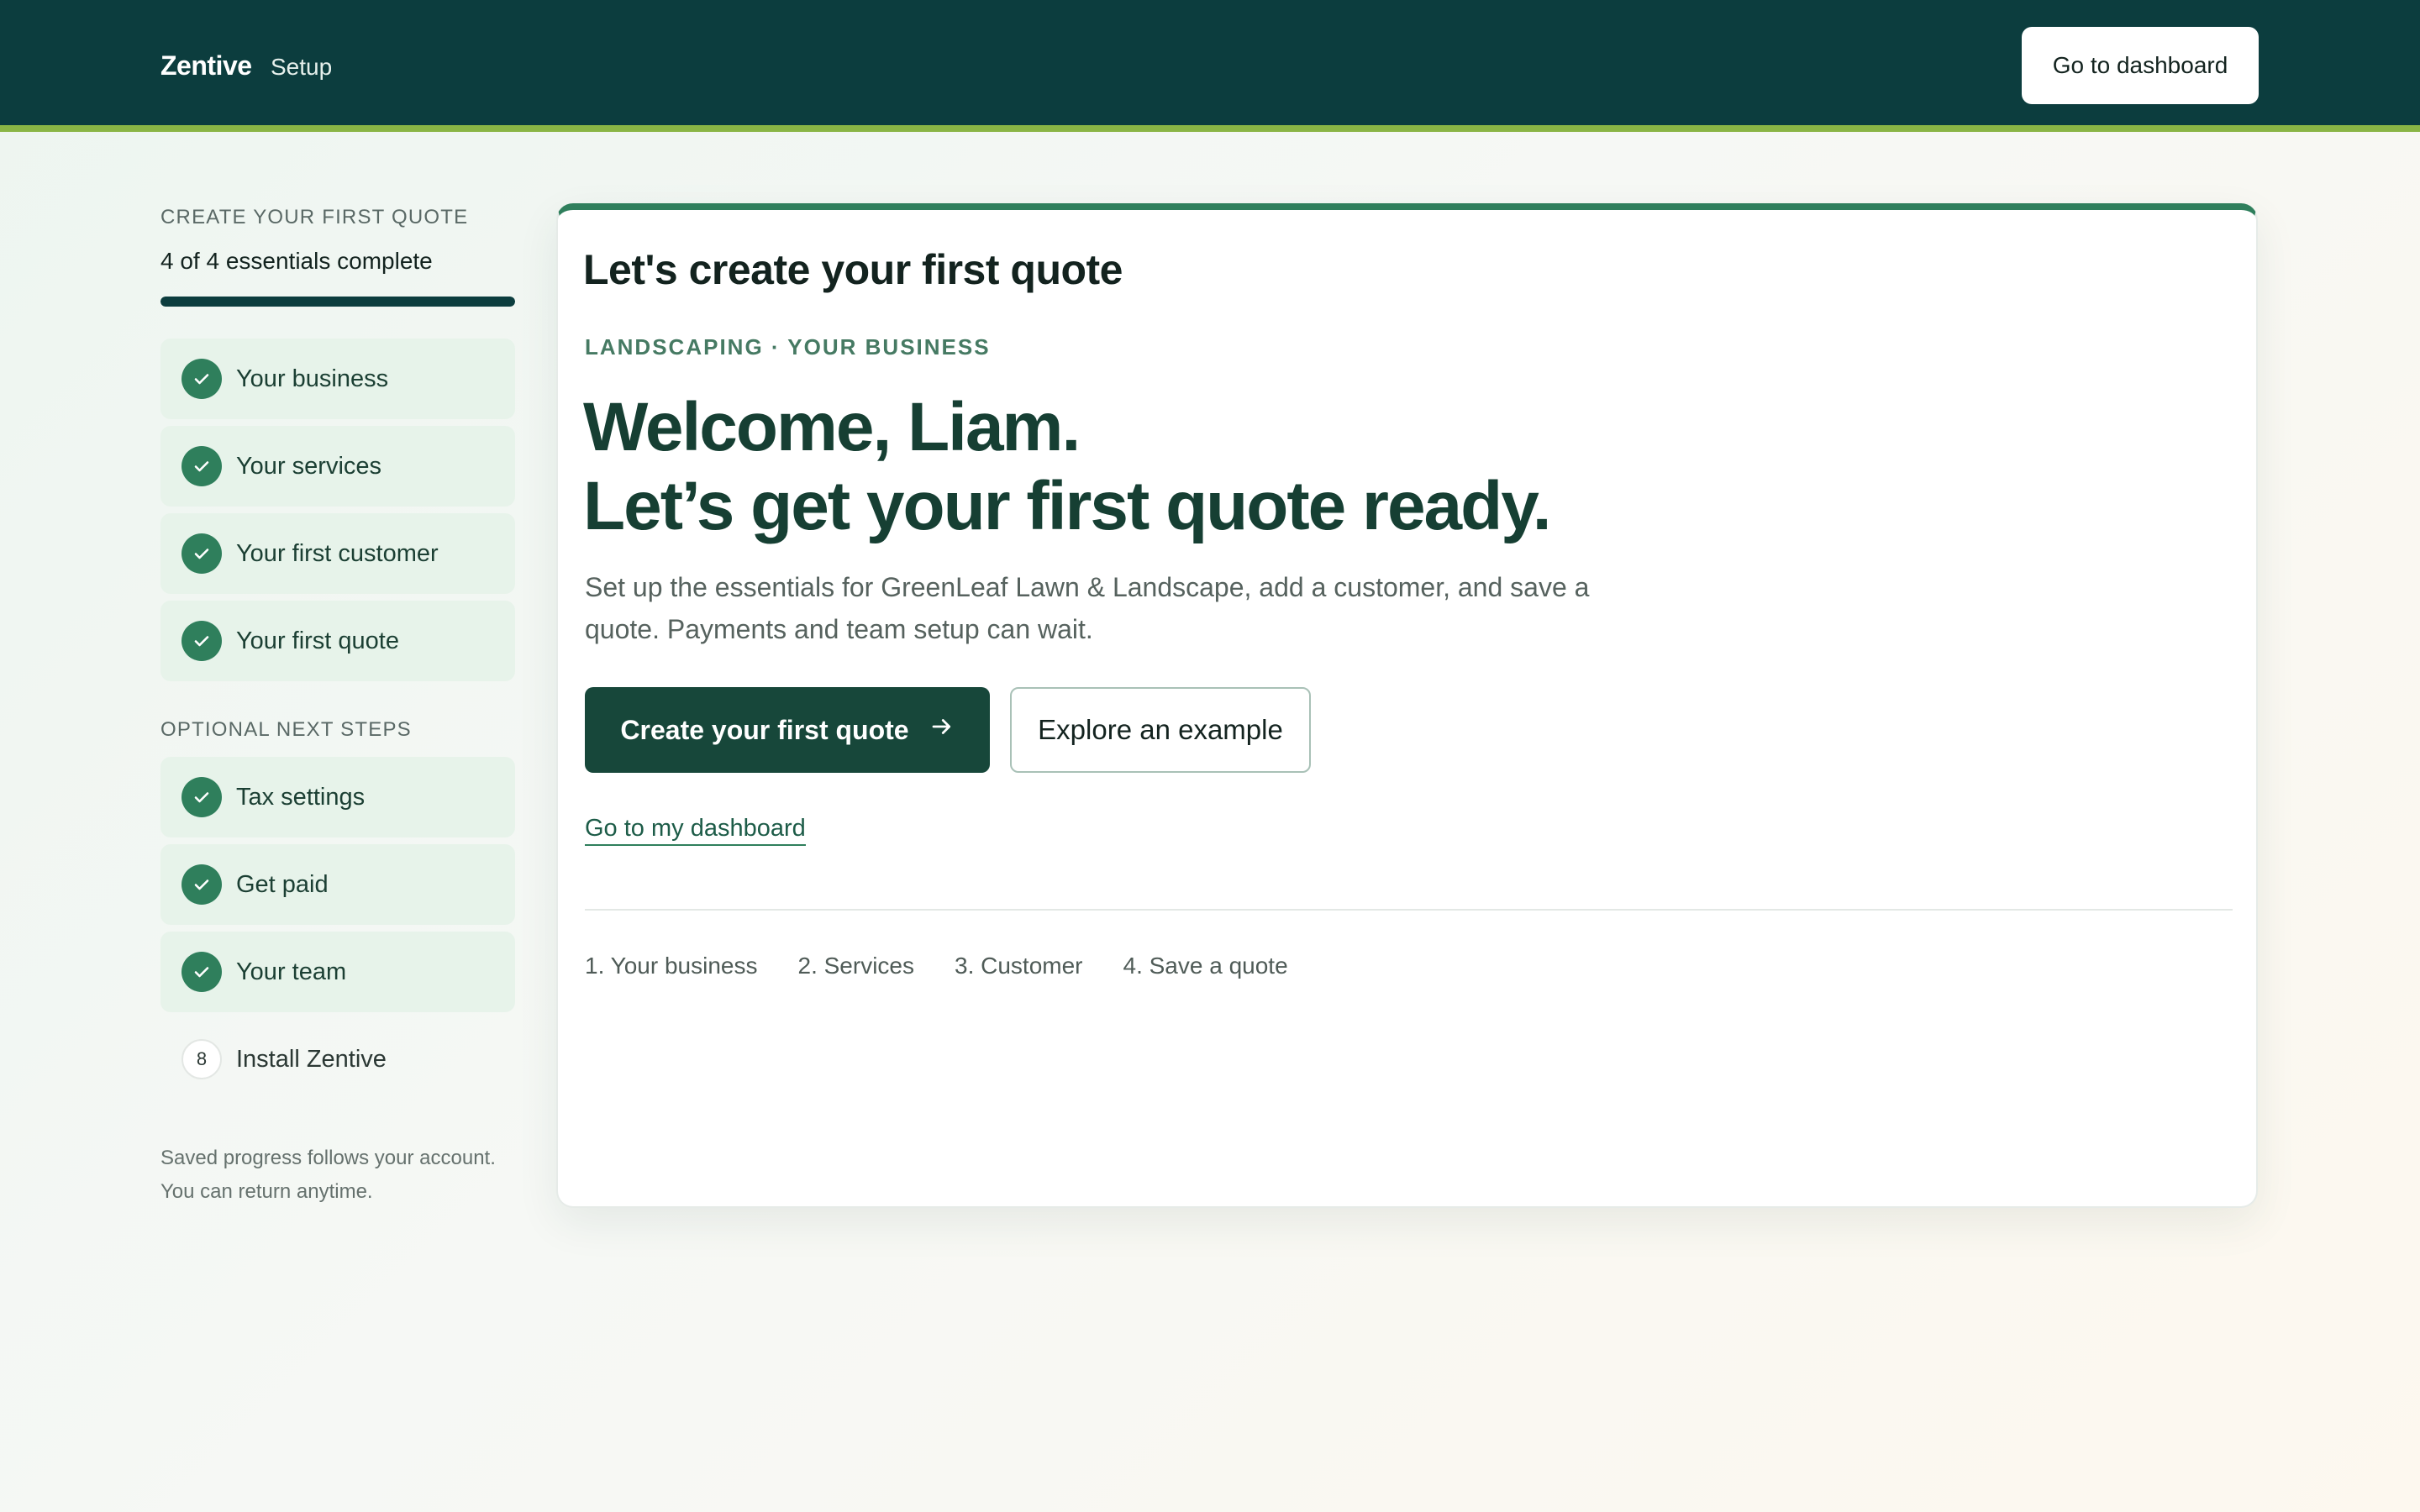  Describe the element at coordinates (314, 217) in the screenshot. I see `sidebar-heading: CREATE YOUR FIRST QUOTE` at that location.